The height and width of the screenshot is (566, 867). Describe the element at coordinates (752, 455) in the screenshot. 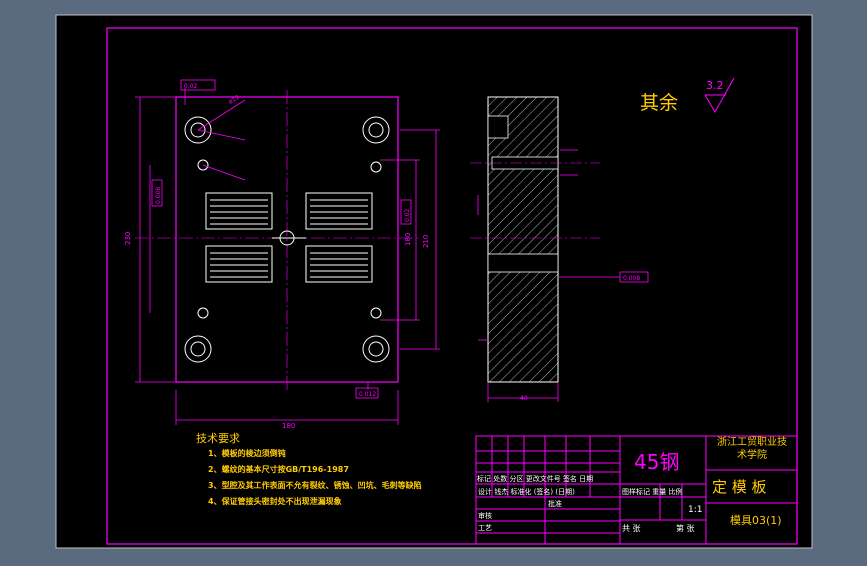

I see `school-name-line: 术学院` at that location.